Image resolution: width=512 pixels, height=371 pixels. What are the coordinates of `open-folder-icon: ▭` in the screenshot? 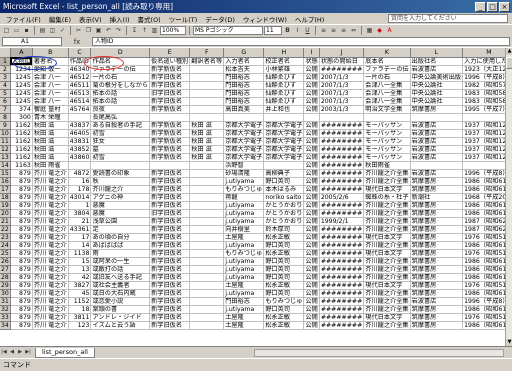 It's located at (16, 30).